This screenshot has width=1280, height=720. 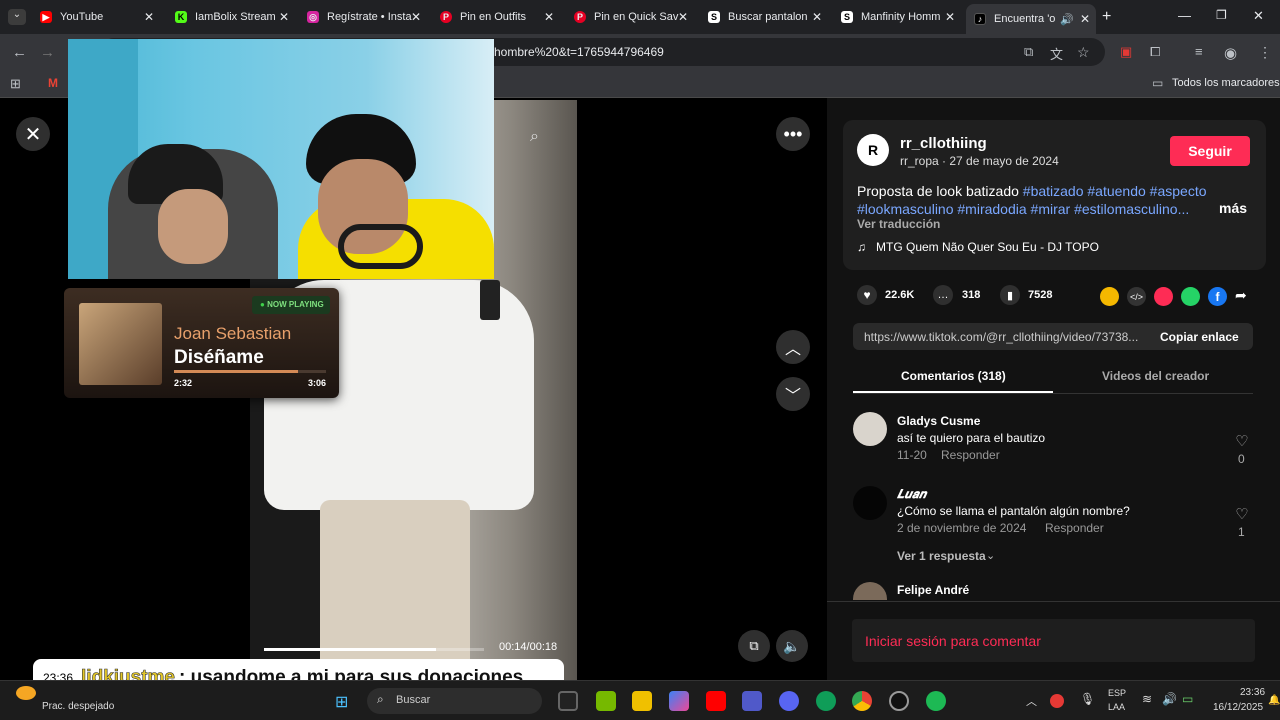 I want to click on comment-user: 𝑳𝒖𝒂𝒏, so click(x=911, y=494).